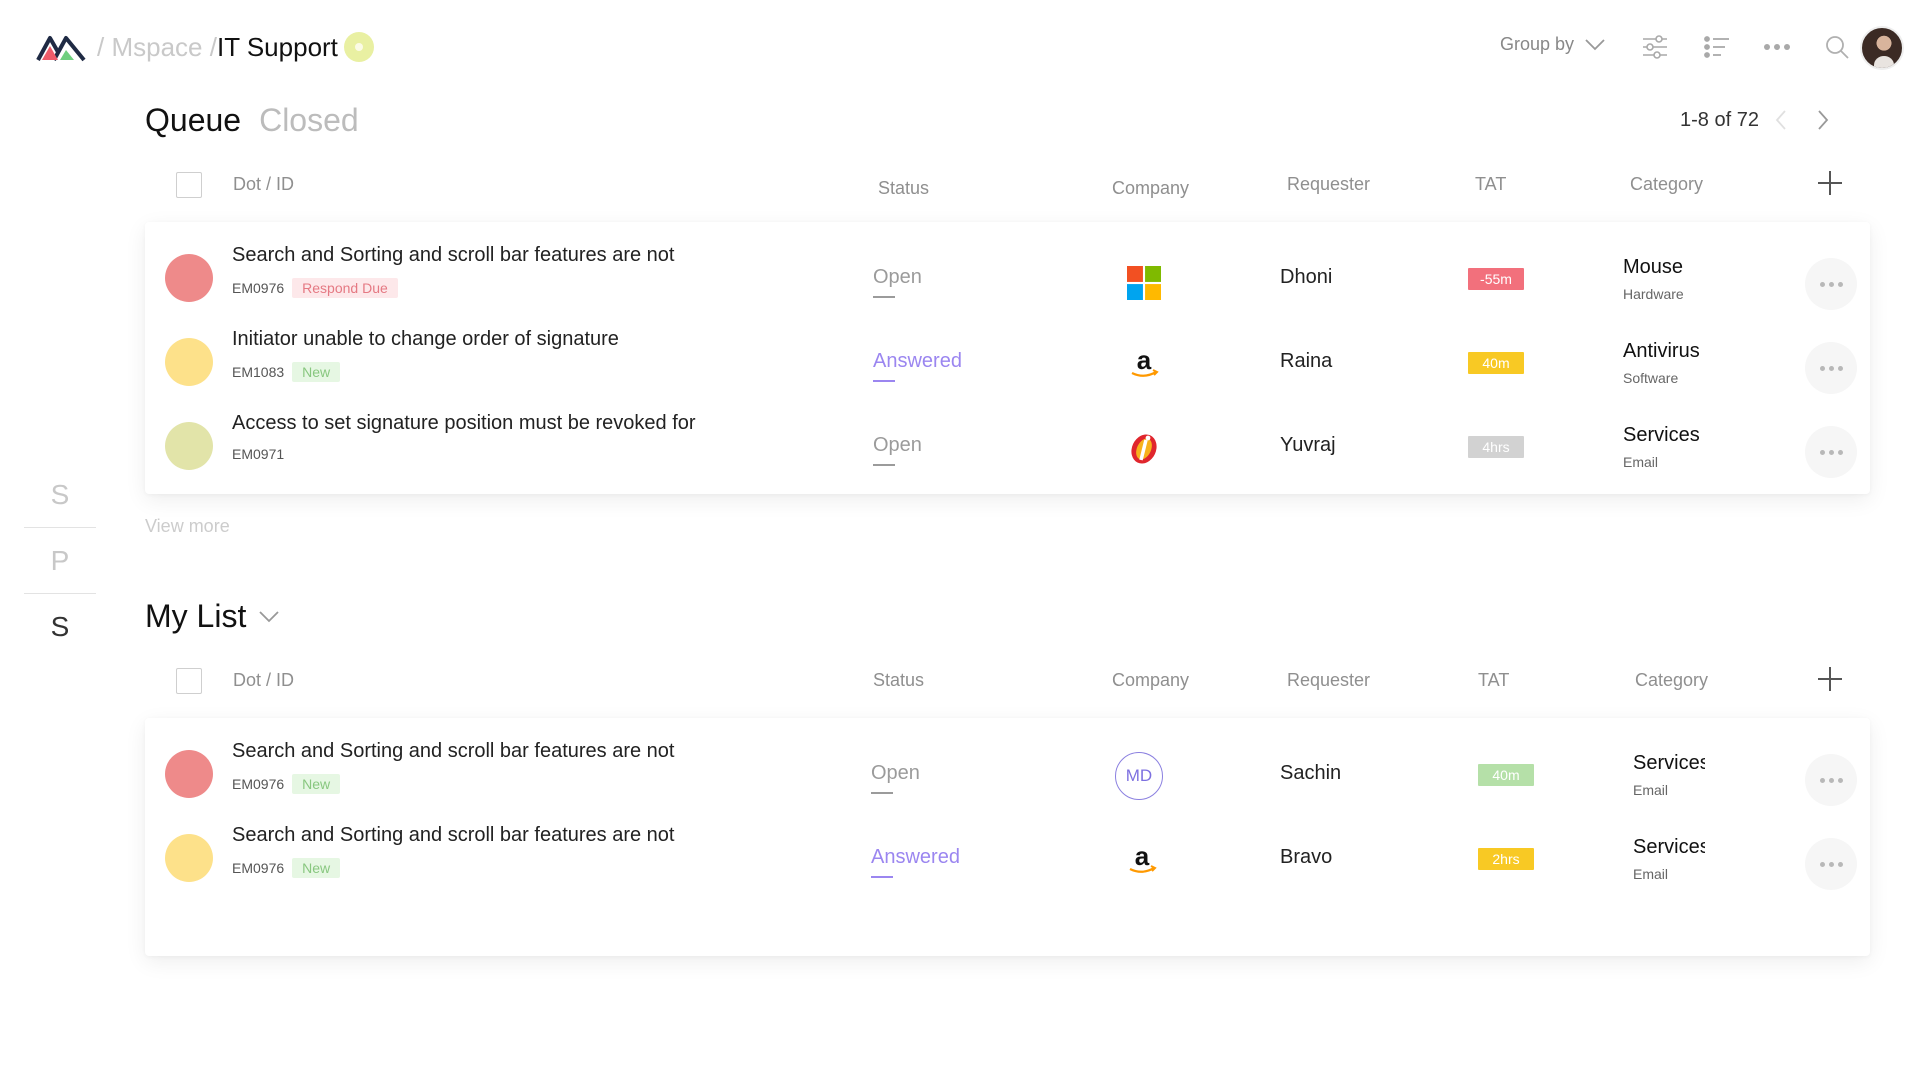 The height and width of the screenshot is (1080, 1920). What do you see at coordinates (187, 526) in the screenshot?
I see `view-more-link: View more` at bounding box center [187, 526].